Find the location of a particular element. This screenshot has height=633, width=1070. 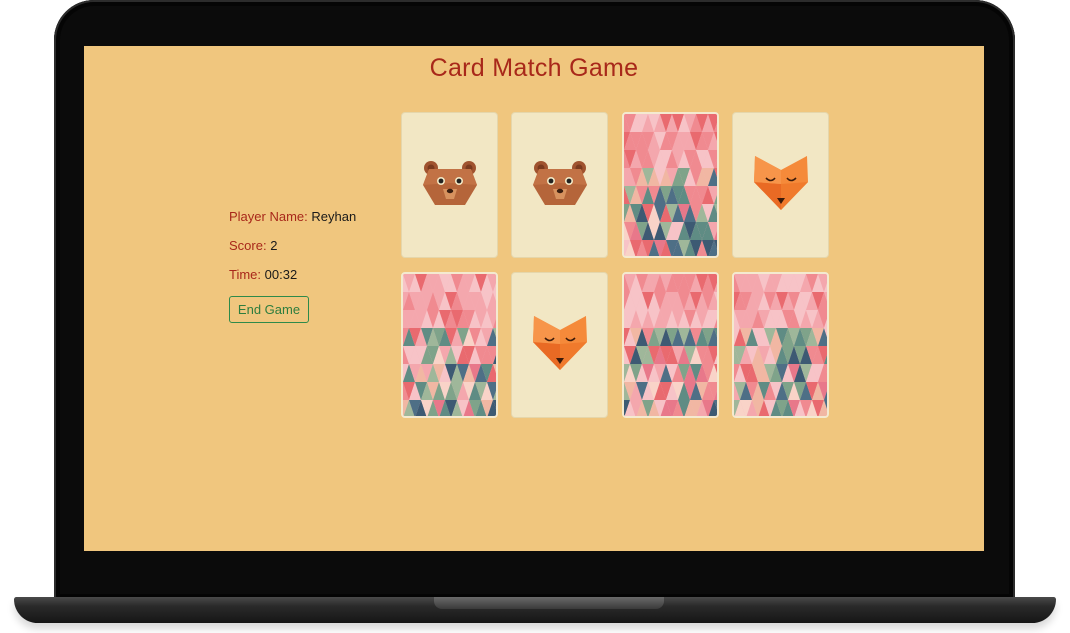

player-name-row: Player Name: Reyhan is located at coordinates (314, 223).